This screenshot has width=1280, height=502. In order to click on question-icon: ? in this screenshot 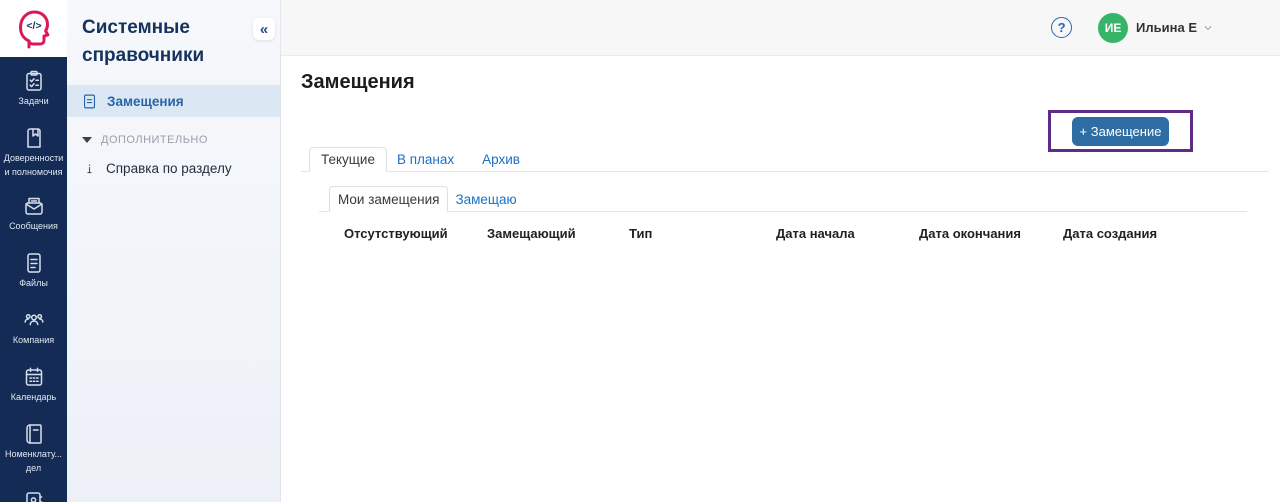, I will do `click(1061, 27)`.